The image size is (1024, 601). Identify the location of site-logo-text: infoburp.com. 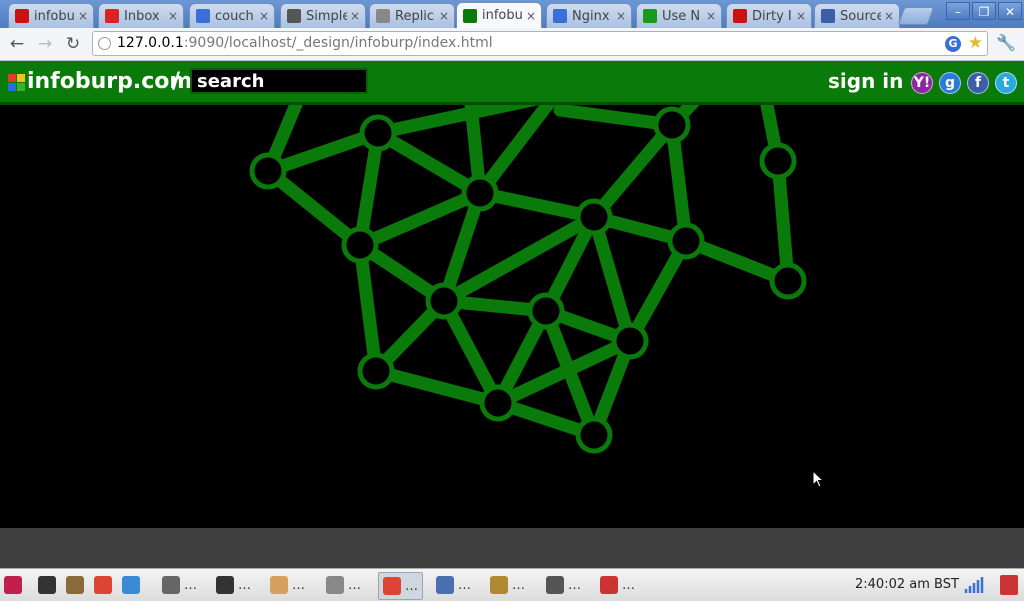
(109, 81).